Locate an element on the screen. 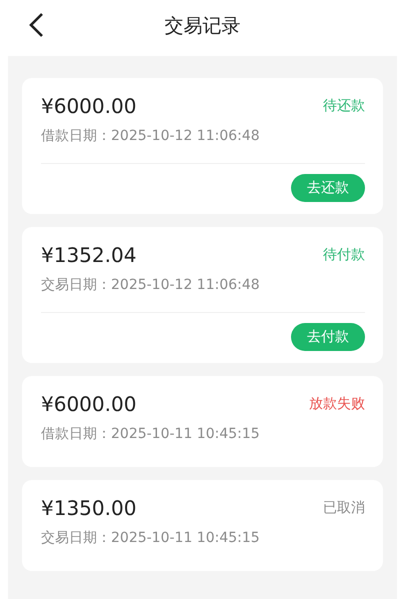 The image size is (405, 599). action-button: 去付款 is located at coordinates (328, 337).